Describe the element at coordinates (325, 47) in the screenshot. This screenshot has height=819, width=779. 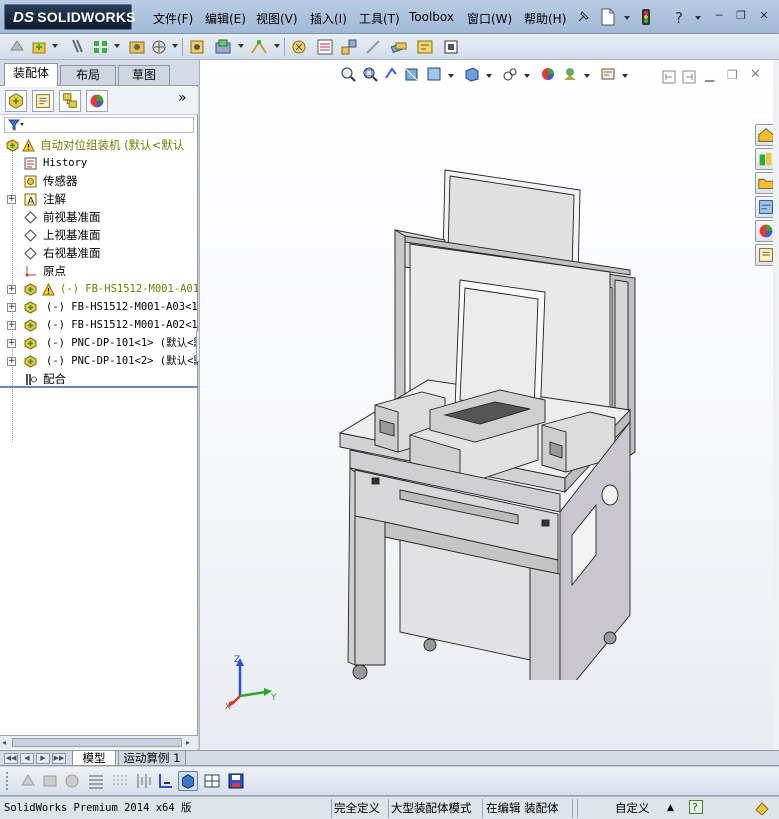
I see `bill-of-materials-icon` at that location.